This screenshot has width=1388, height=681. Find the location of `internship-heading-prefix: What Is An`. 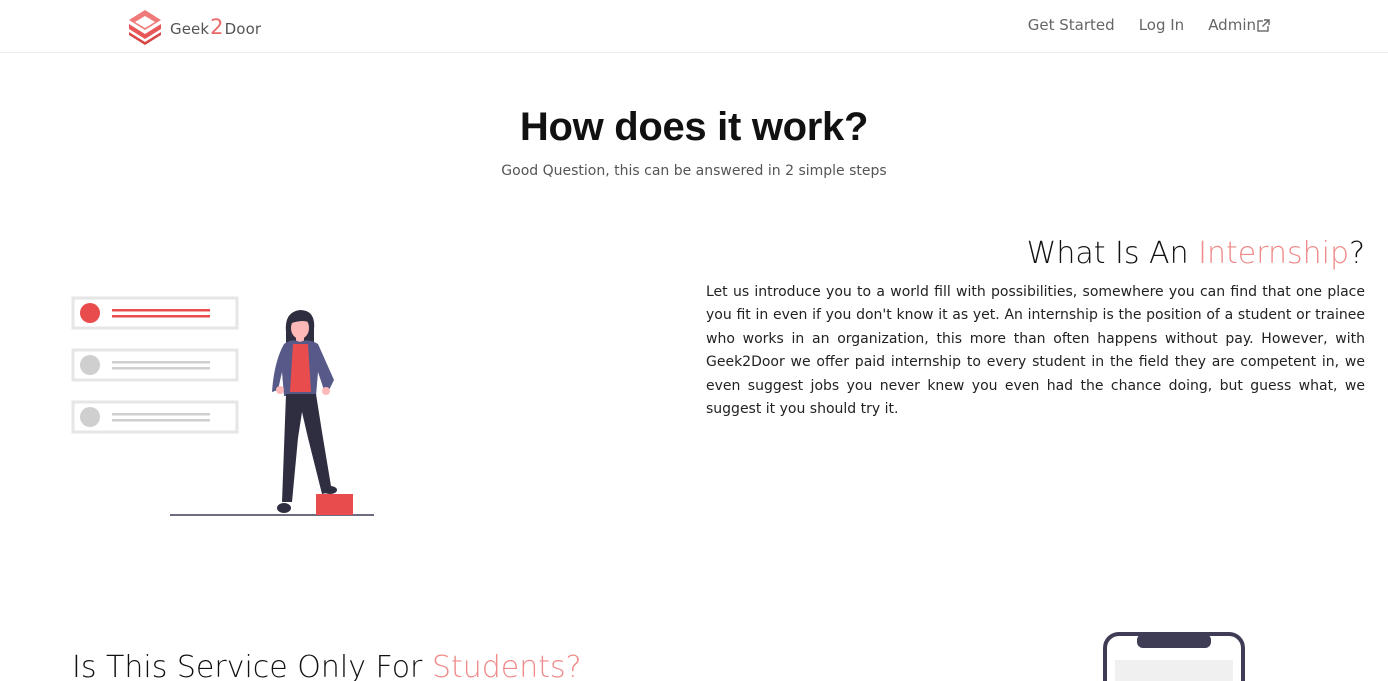

internship-heading-prefix: What Is An is located at coordinates (1112, 253).